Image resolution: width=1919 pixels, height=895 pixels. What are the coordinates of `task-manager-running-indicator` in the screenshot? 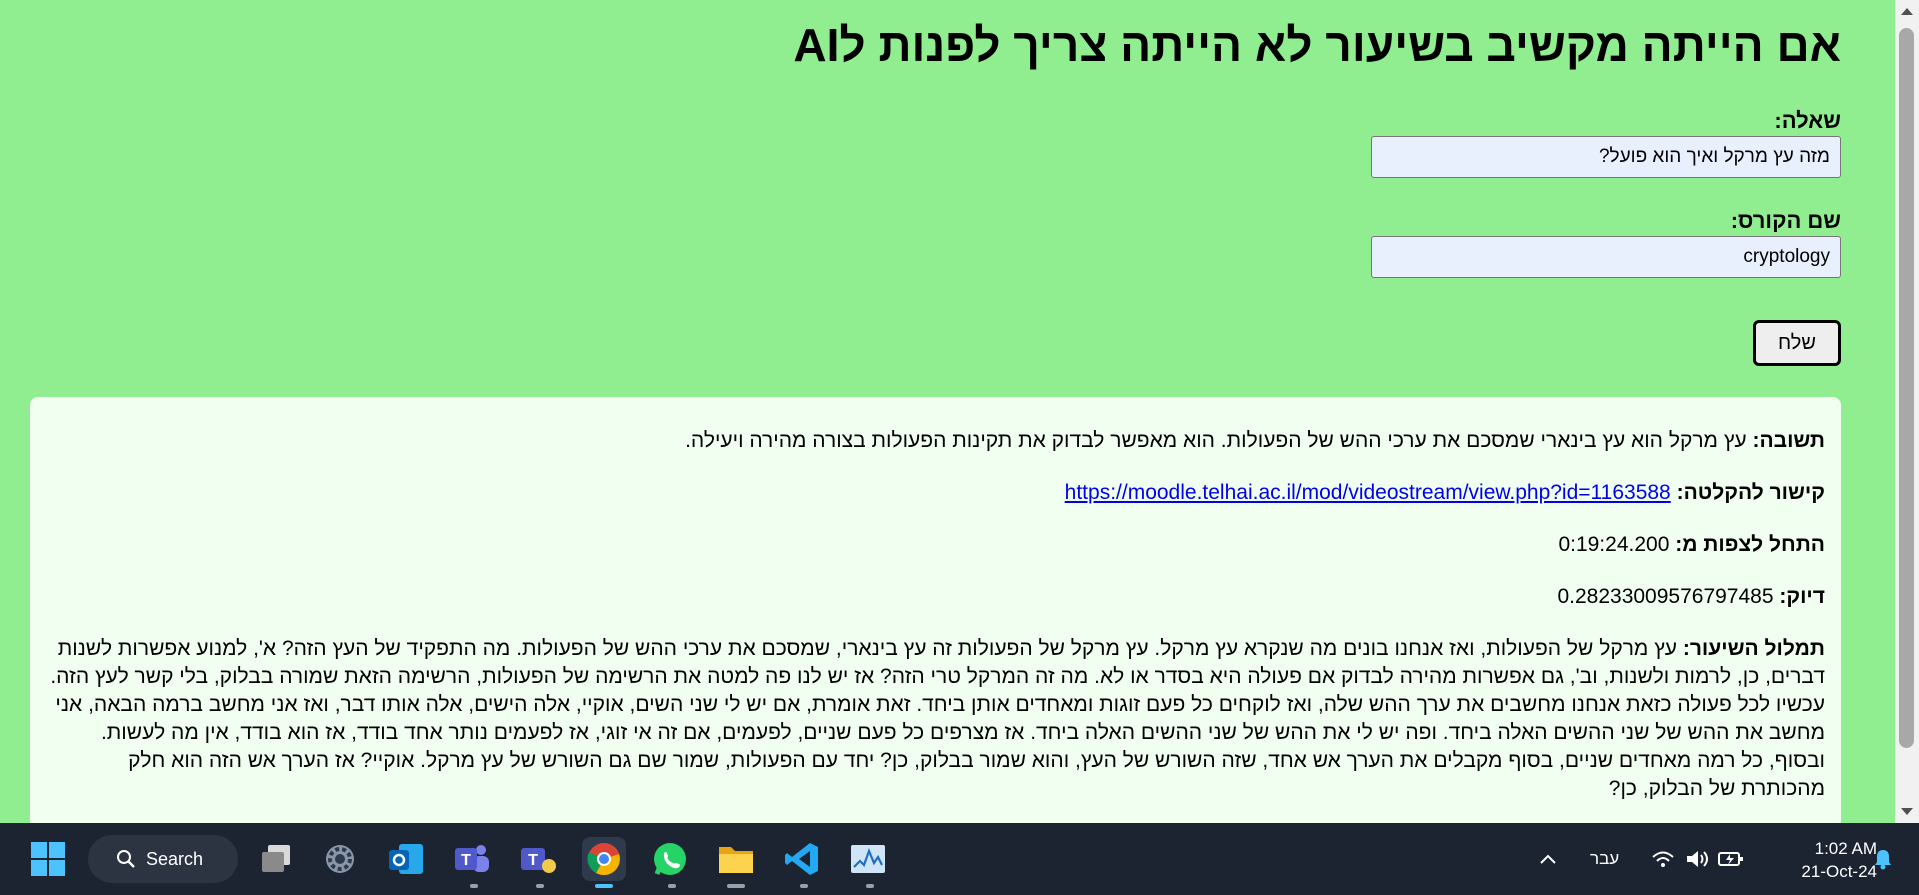 It's located at (870, 886).